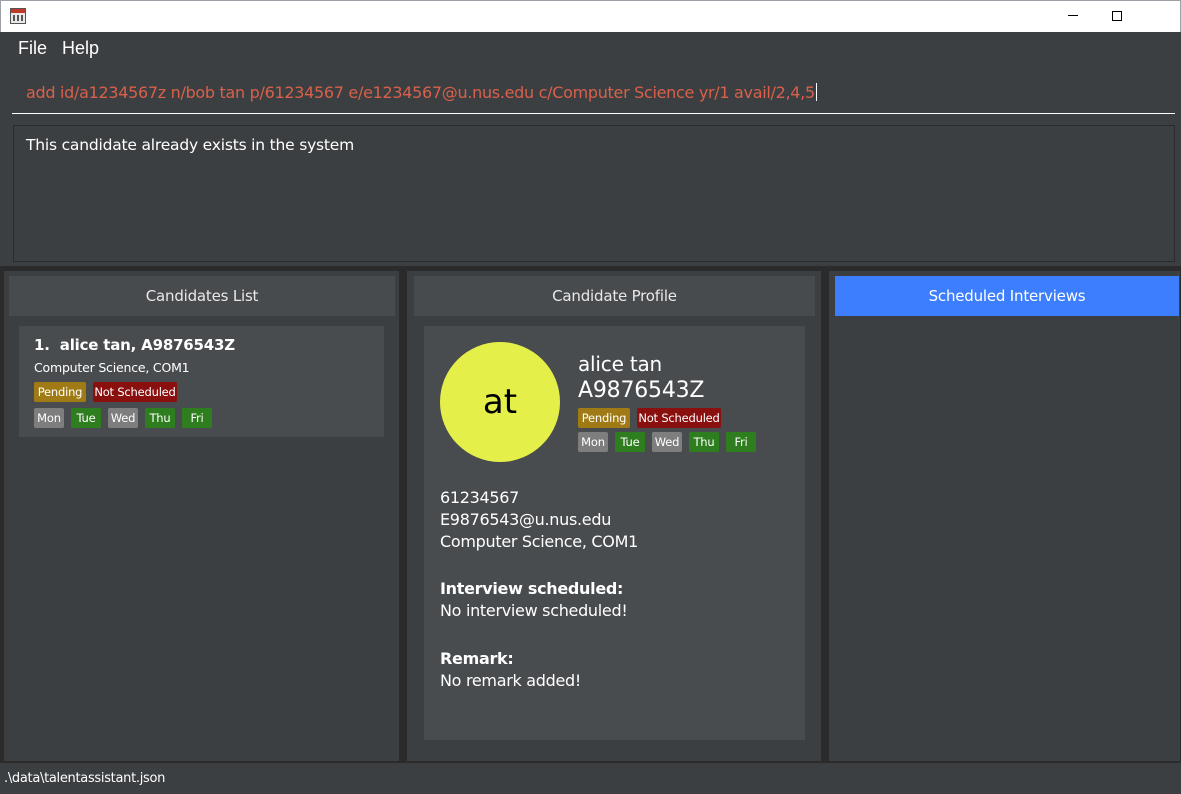 Image resolution: width=1181 pixels, height=794 pixels. What do you see at coordinates (135, 392) in the screenshot?
I see `interview-status-badge: Not Scheduled` at bounding box center [135, 392].